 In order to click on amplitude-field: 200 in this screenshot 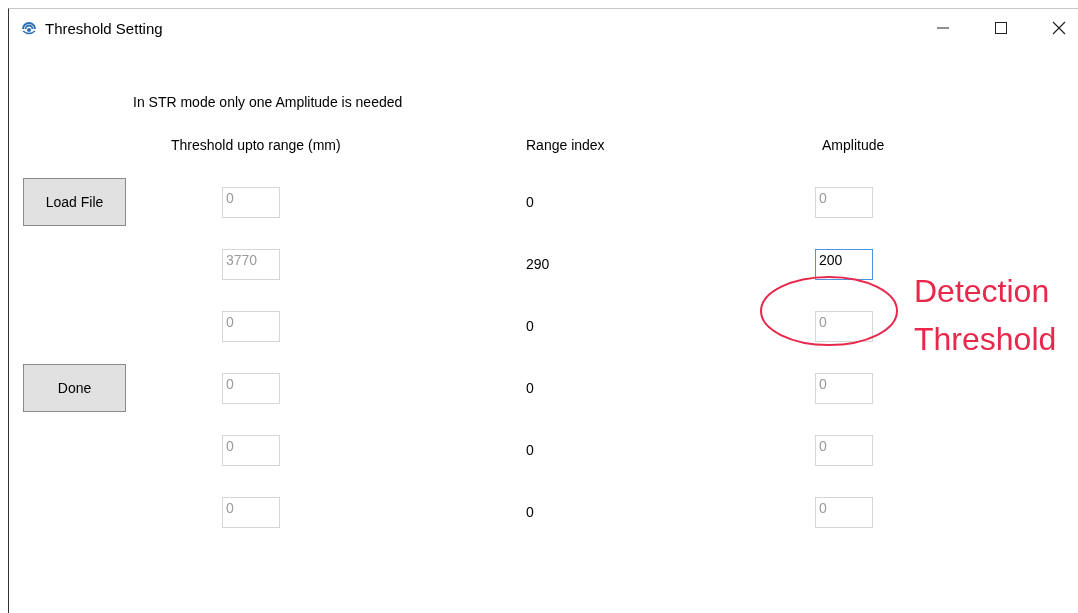, I will do `click(844, 264)`.